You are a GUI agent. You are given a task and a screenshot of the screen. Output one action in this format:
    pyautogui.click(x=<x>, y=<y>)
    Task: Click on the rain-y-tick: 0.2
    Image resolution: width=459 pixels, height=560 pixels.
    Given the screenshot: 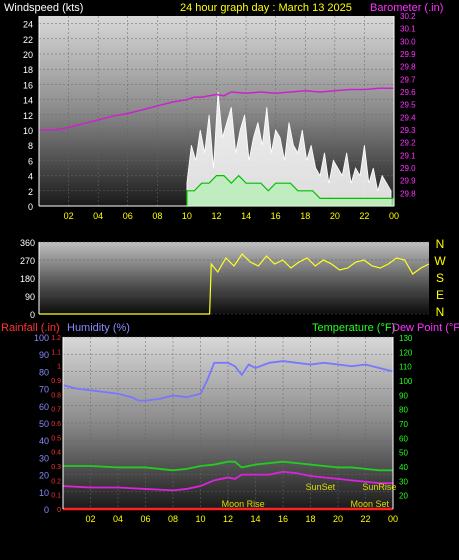 What is the action you would take?
    pyautogui.click(x=56, y=481)
    